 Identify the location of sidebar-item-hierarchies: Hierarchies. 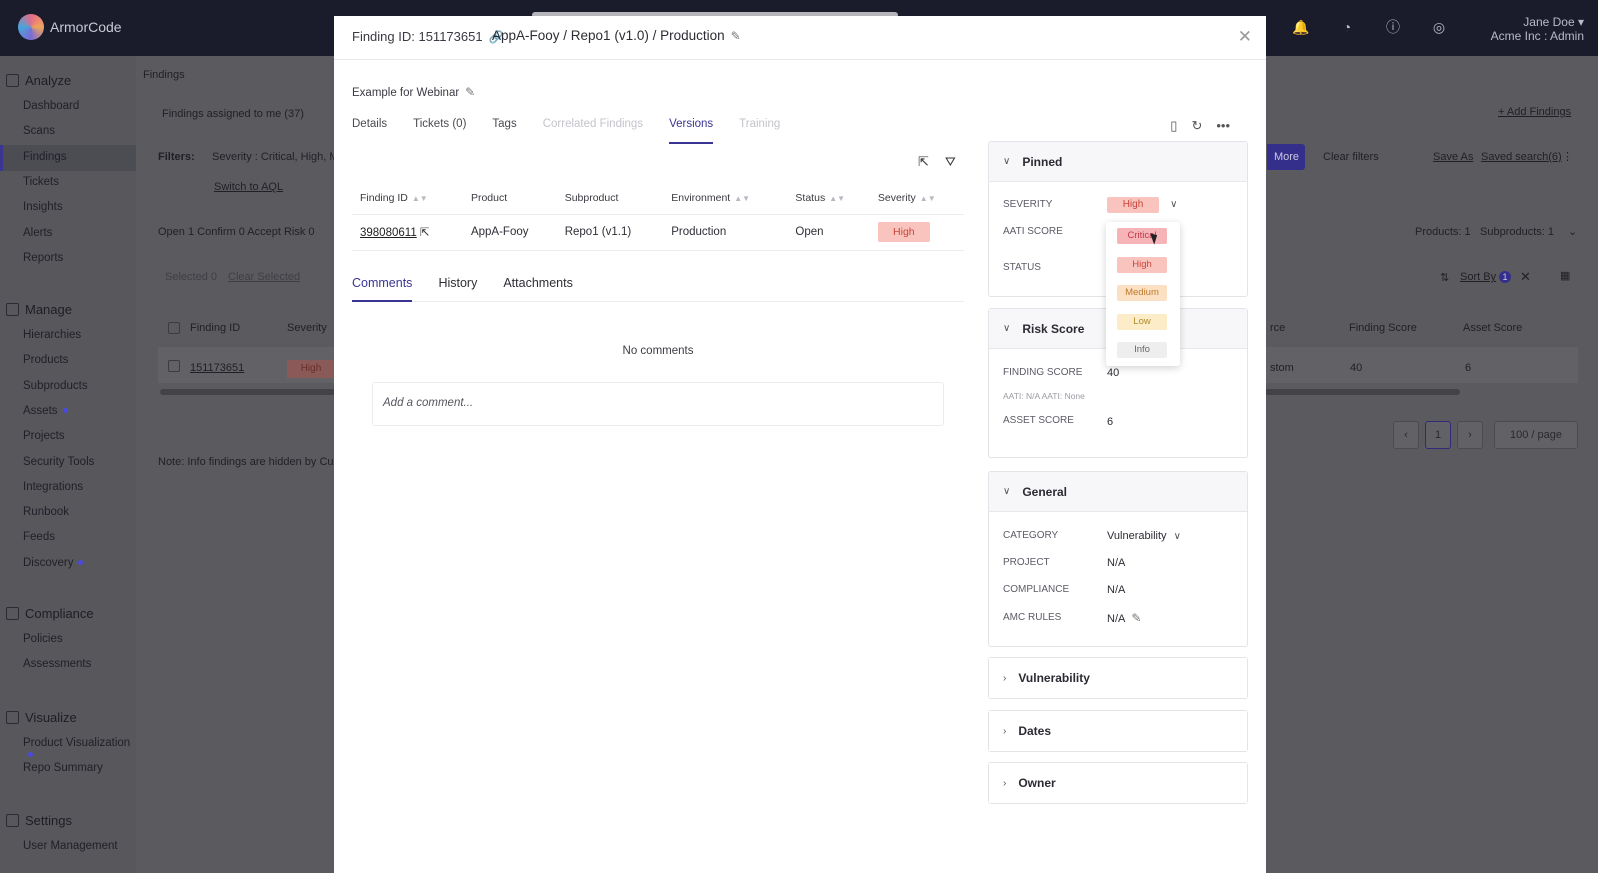
(52, 335).